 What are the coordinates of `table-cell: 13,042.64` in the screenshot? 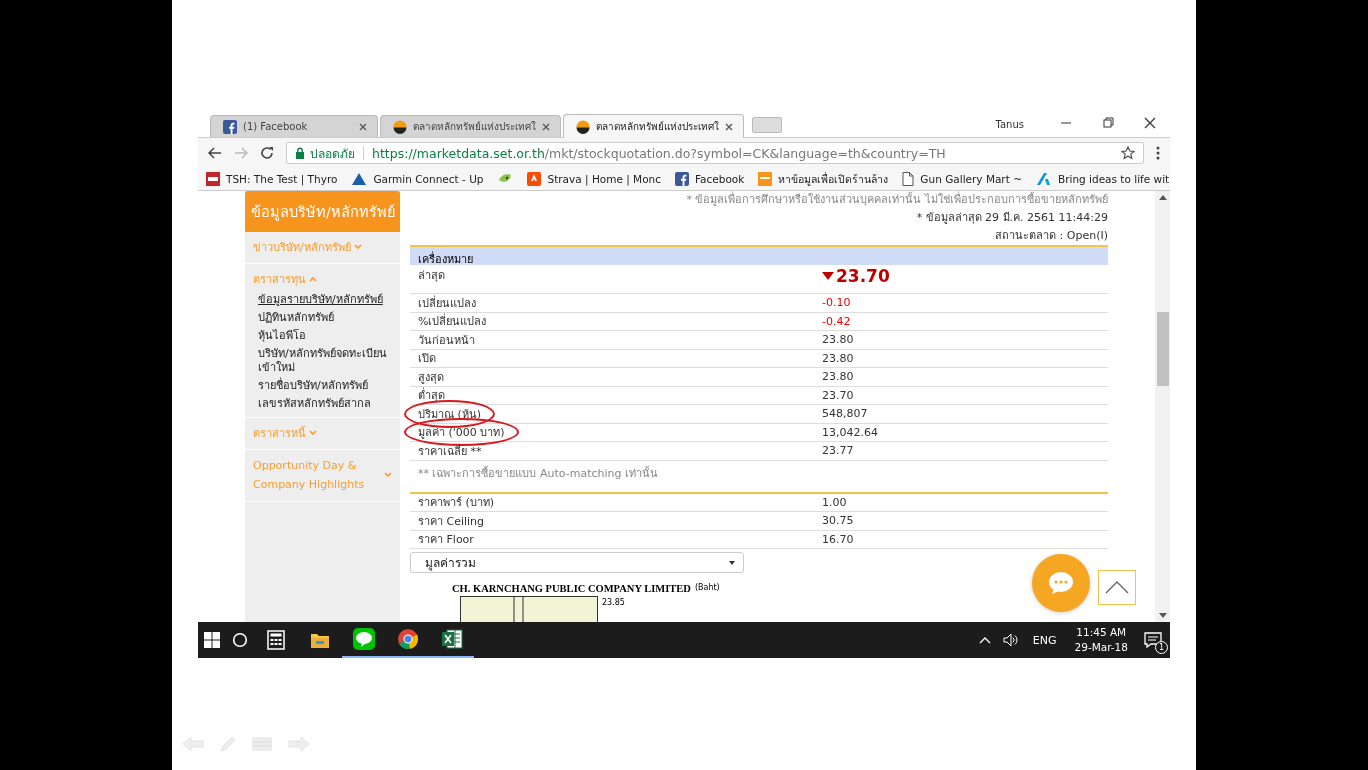 It's located at (850, 432).